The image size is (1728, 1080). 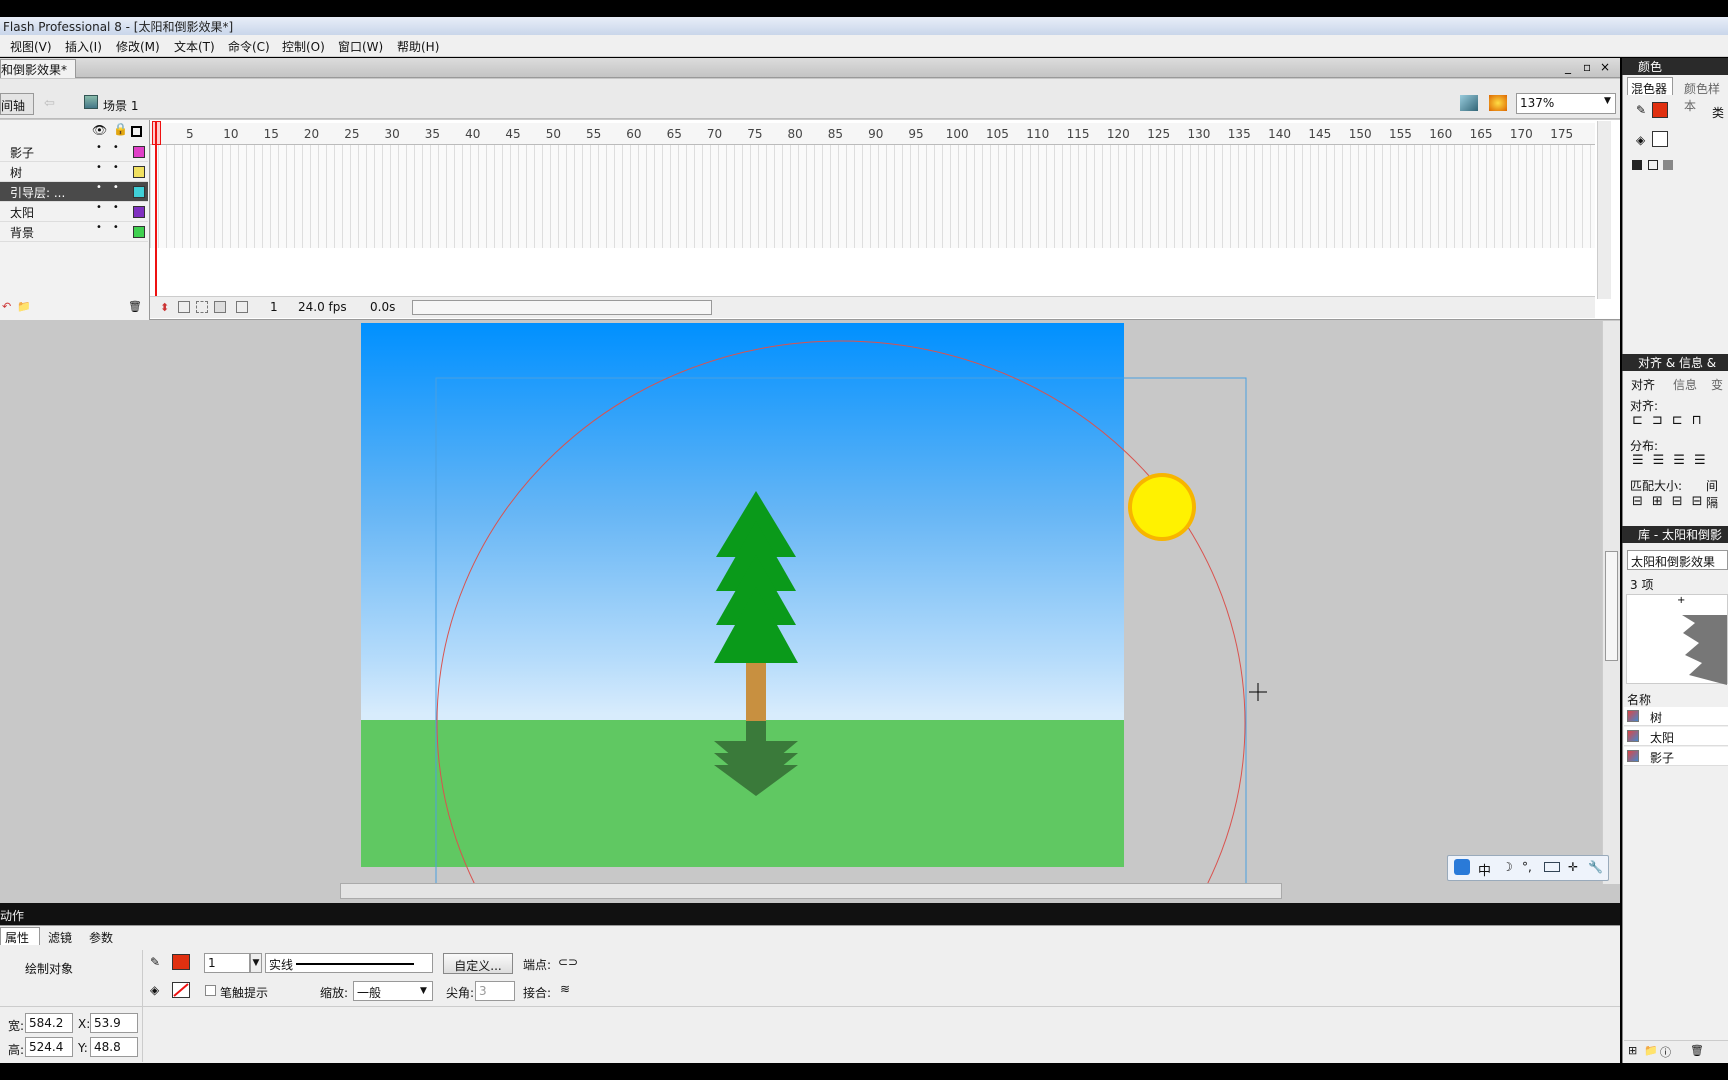 What do you see at coordinates (811, 891) in the screenshot?
I see `stage-hscroll-thumb` at bounding box center [811, 891].